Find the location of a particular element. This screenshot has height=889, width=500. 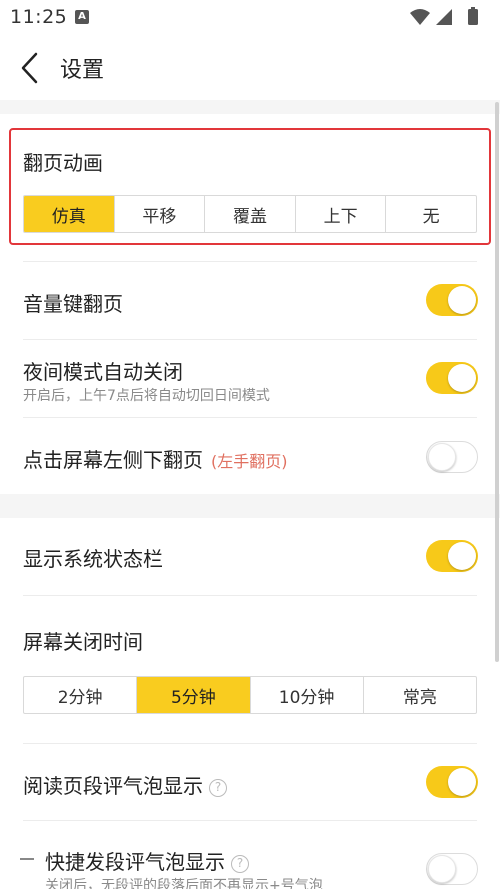

highlight-frame is located at coordinates (250, 186).